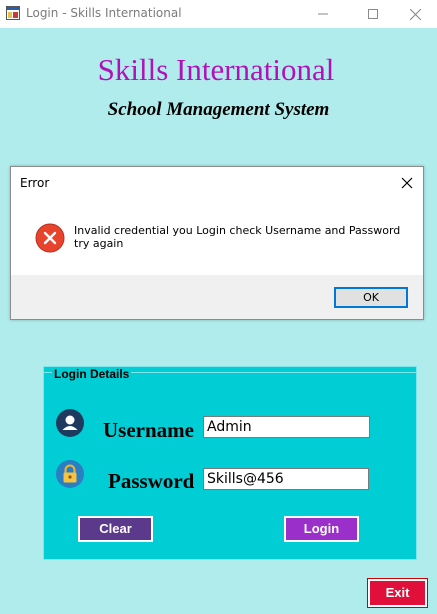  I want to click on maximize-icon, so click(373, 14).